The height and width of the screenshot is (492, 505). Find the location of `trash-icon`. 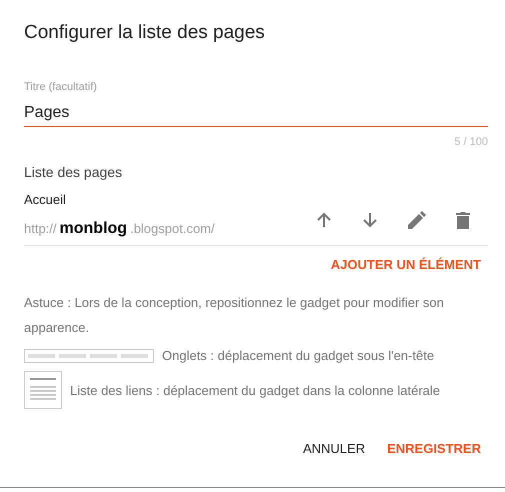

trash-icon is located at coordinates (463, 220).